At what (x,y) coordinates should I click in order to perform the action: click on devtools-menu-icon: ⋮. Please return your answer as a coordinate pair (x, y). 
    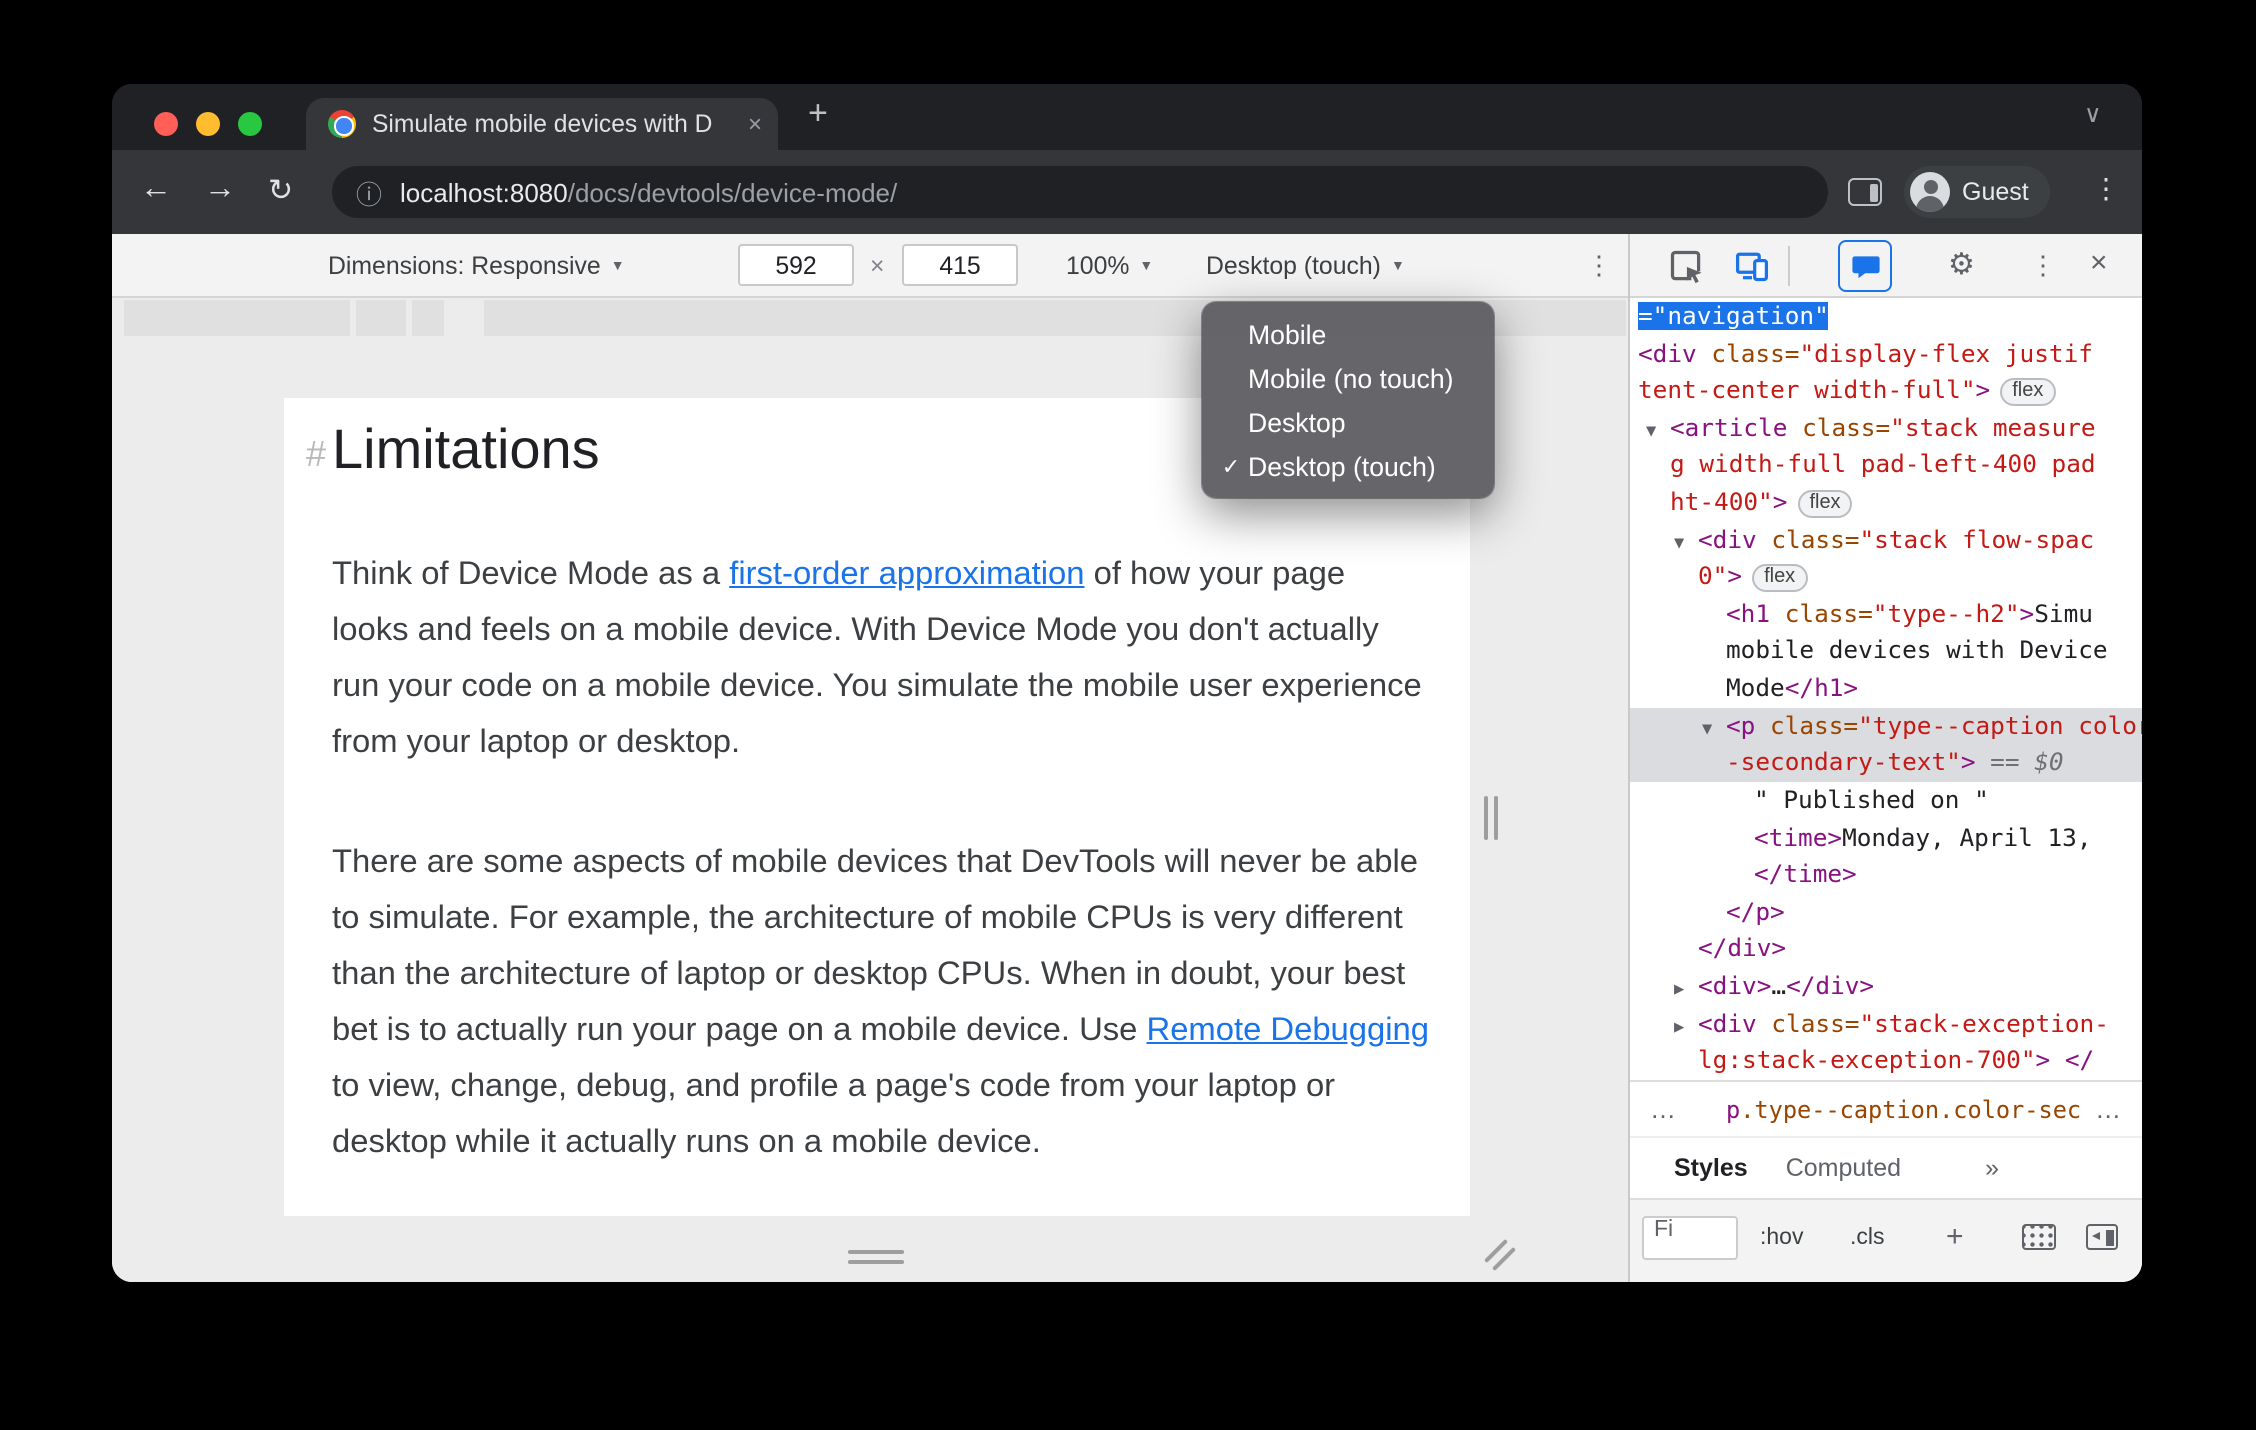
    Looking at the image, I should click on (2043, 266).